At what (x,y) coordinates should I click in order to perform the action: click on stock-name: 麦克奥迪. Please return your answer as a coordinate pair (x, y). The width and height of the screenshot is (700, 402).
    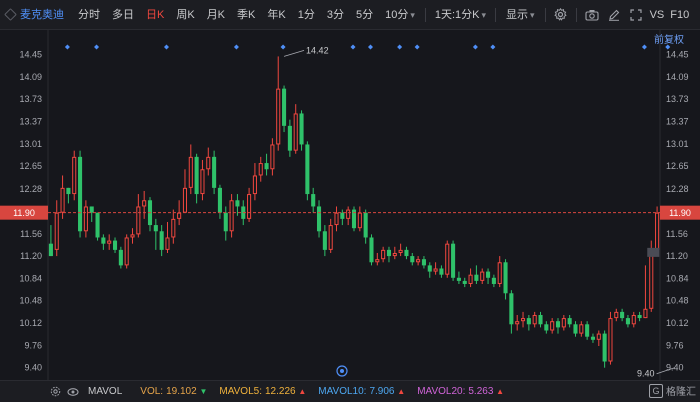
    Looking at the image, I should click on (36, 15).